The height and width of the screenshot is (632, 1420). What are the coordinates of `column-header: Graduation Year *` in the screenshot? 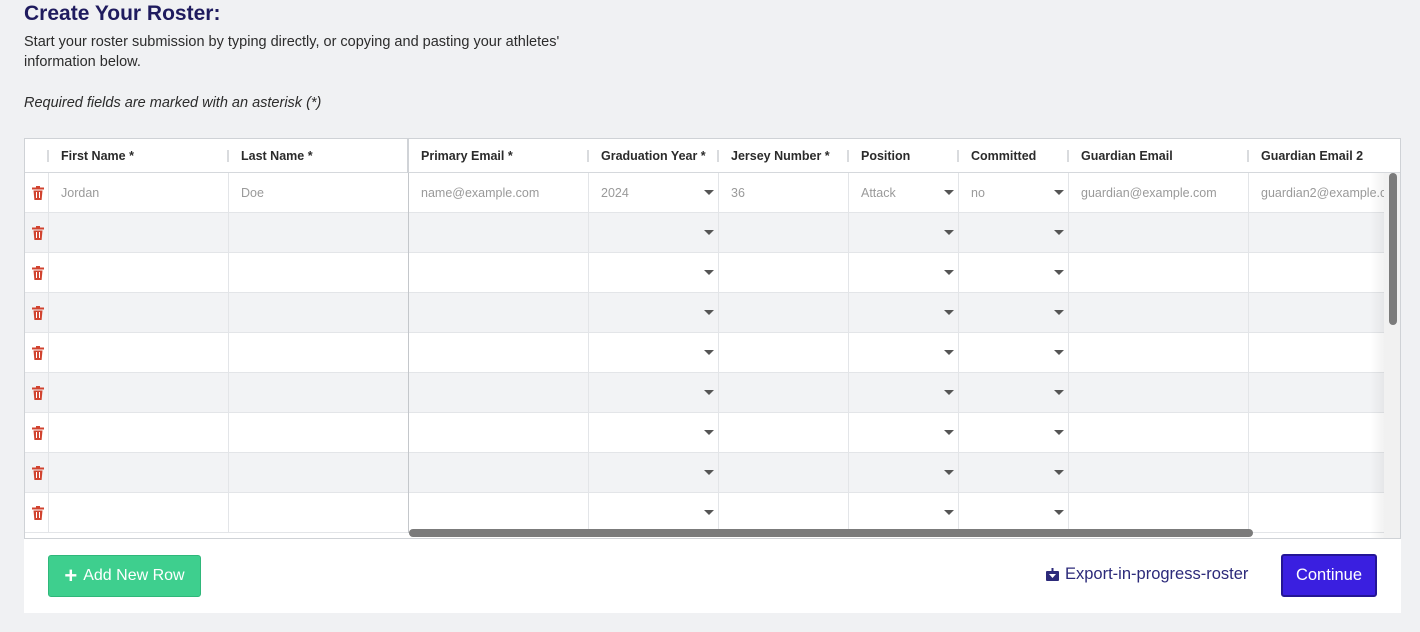 It's located at (654, 156).